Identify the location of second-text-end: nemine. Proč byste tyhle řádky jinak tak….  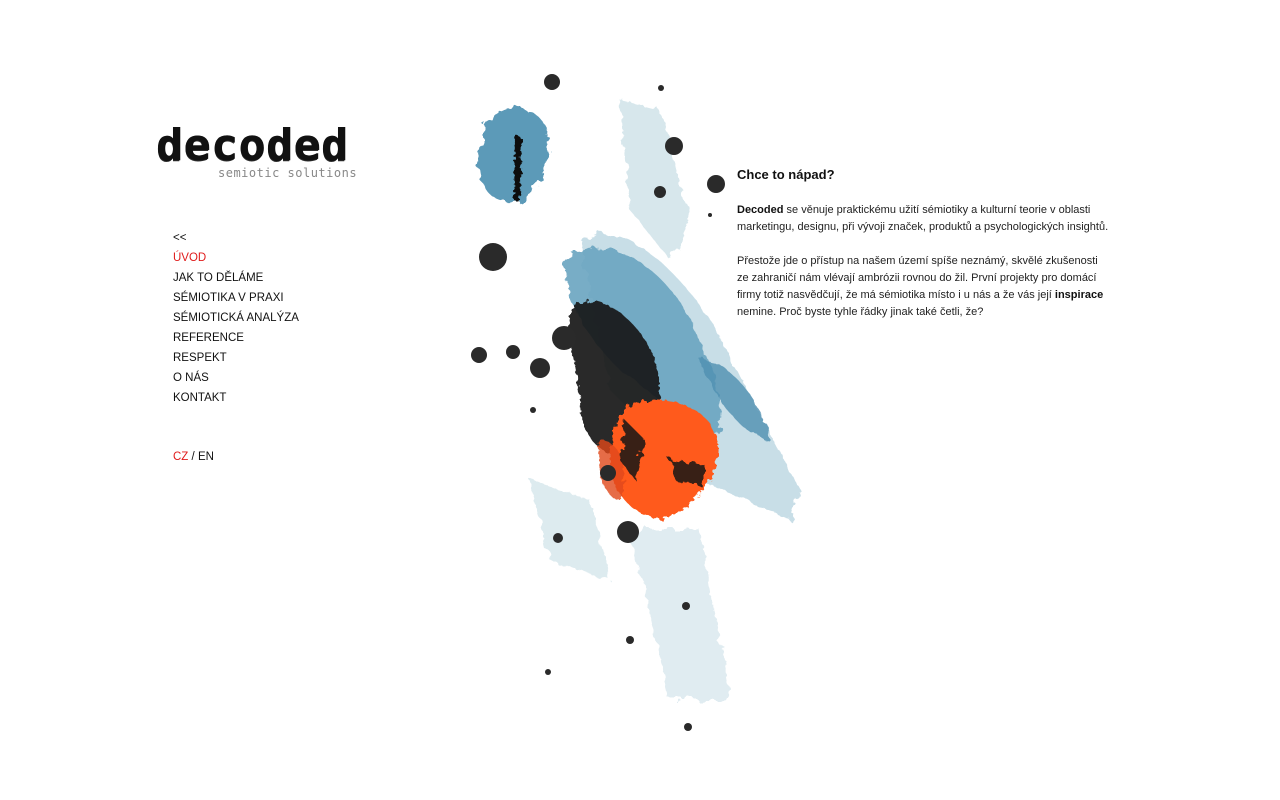
(860, 312).